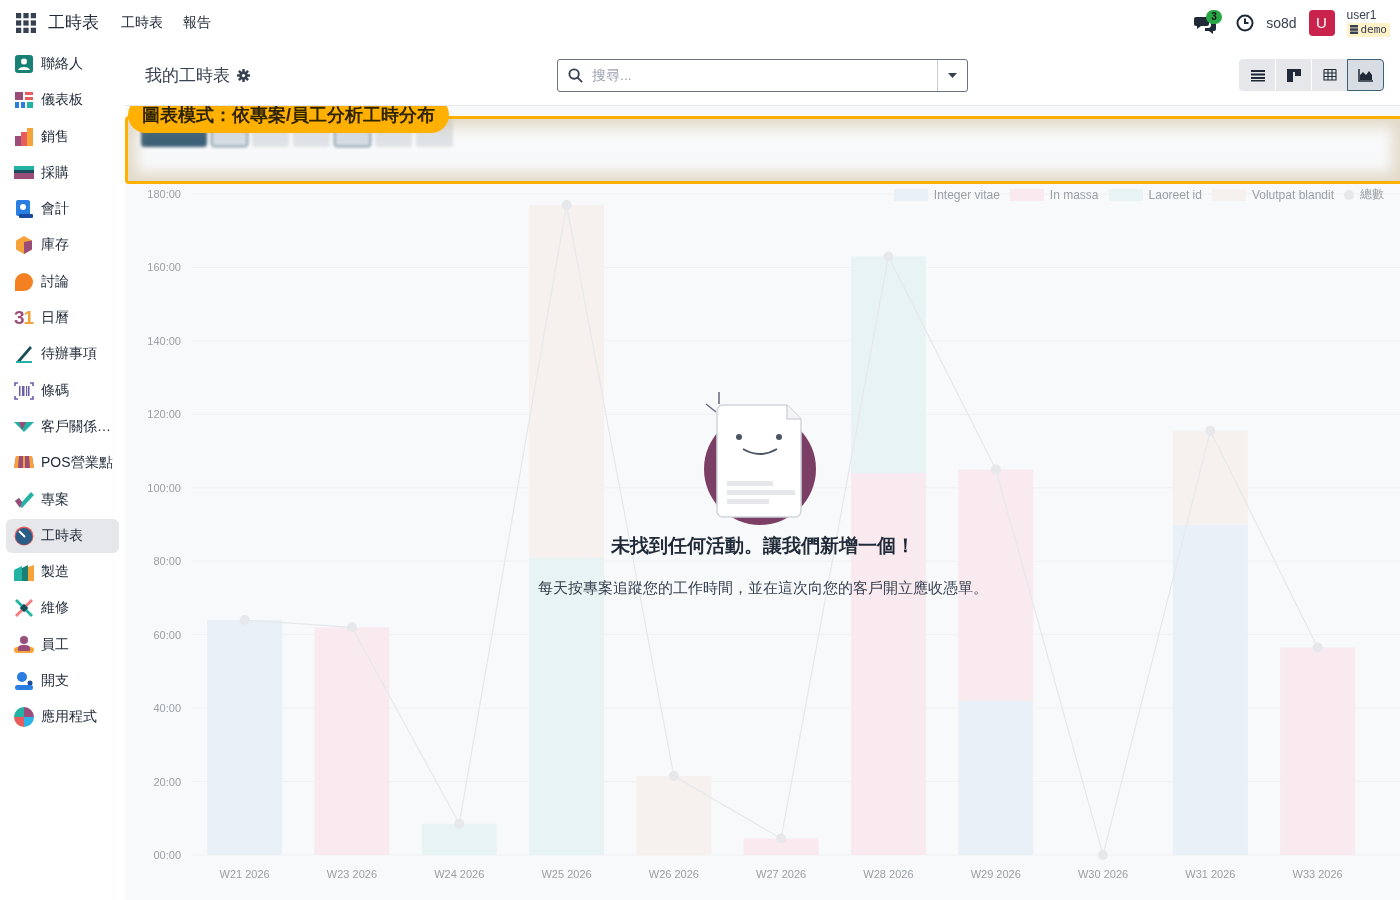  I want to click on message-count-badge: 3, so click(1214, 16).